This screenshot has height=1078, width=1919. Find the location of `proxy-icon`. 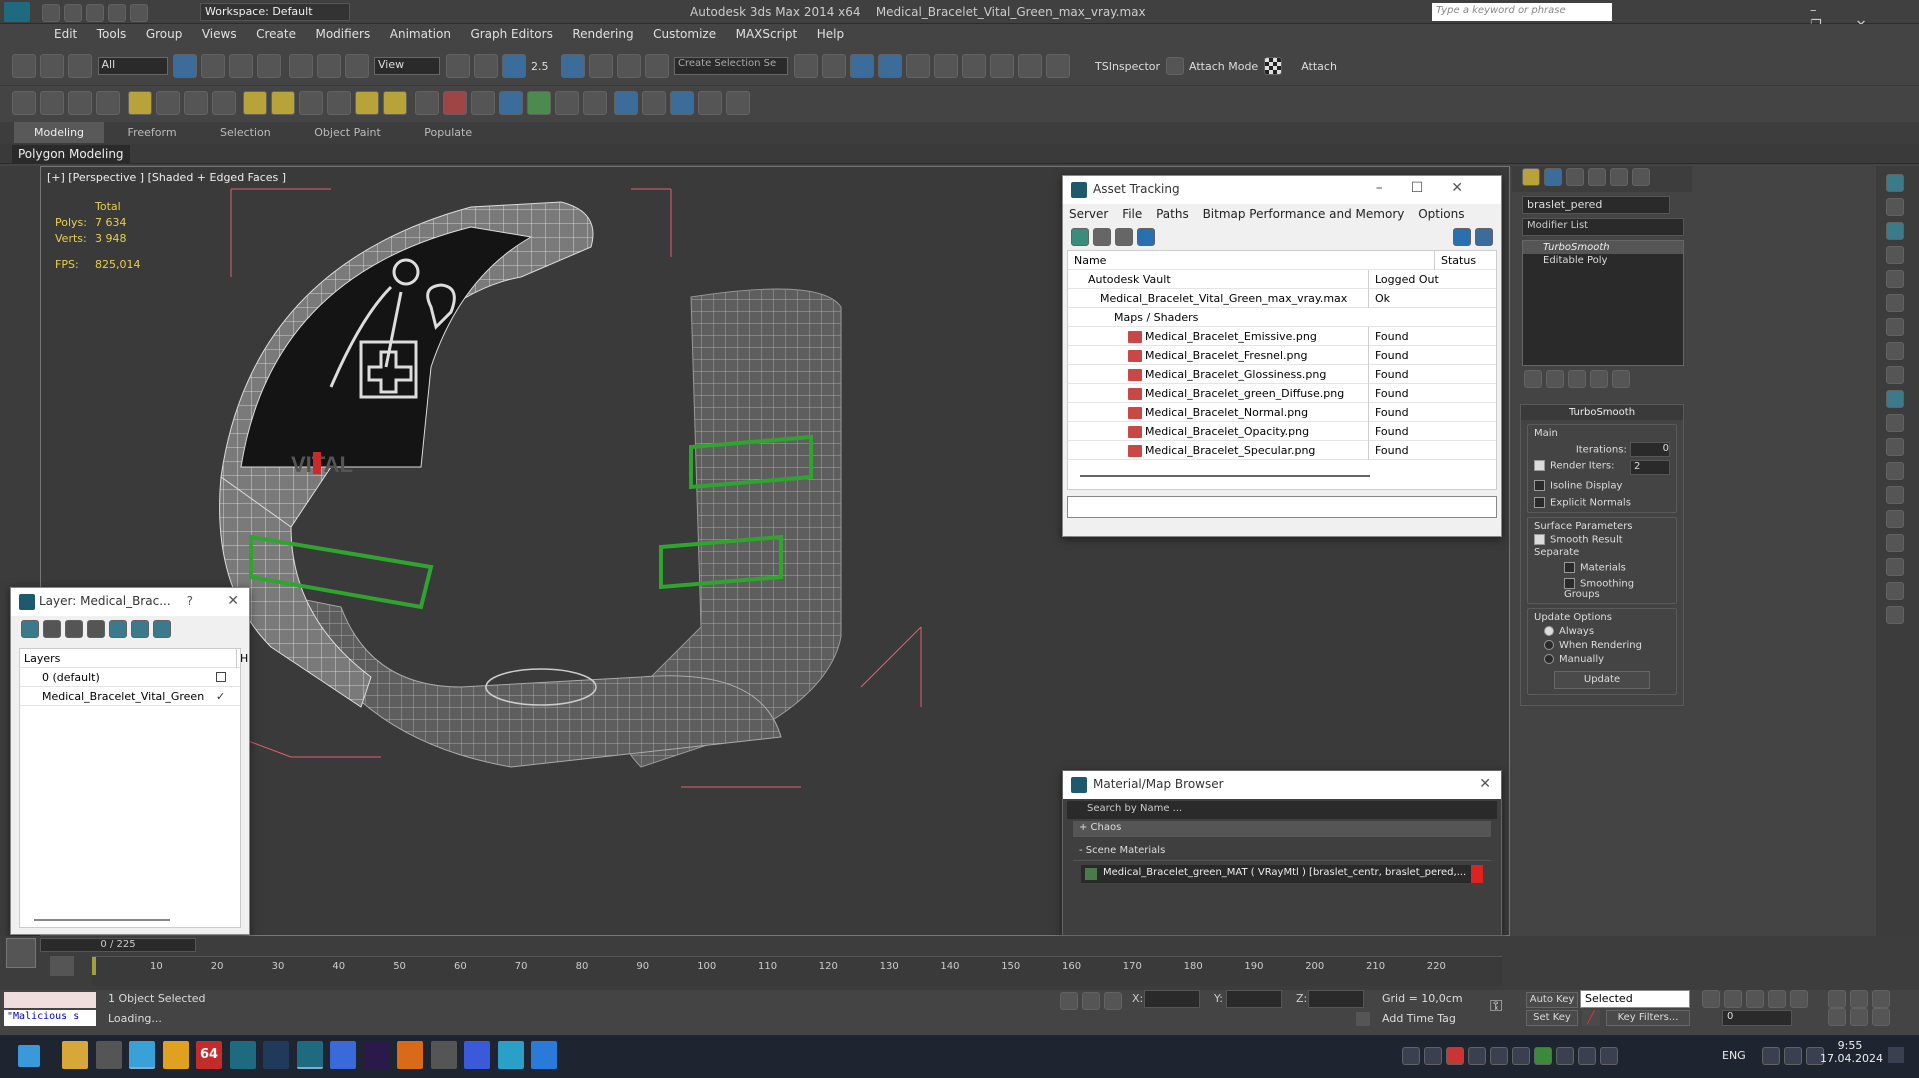

proxy-icon is located at coordinates (223, 103).